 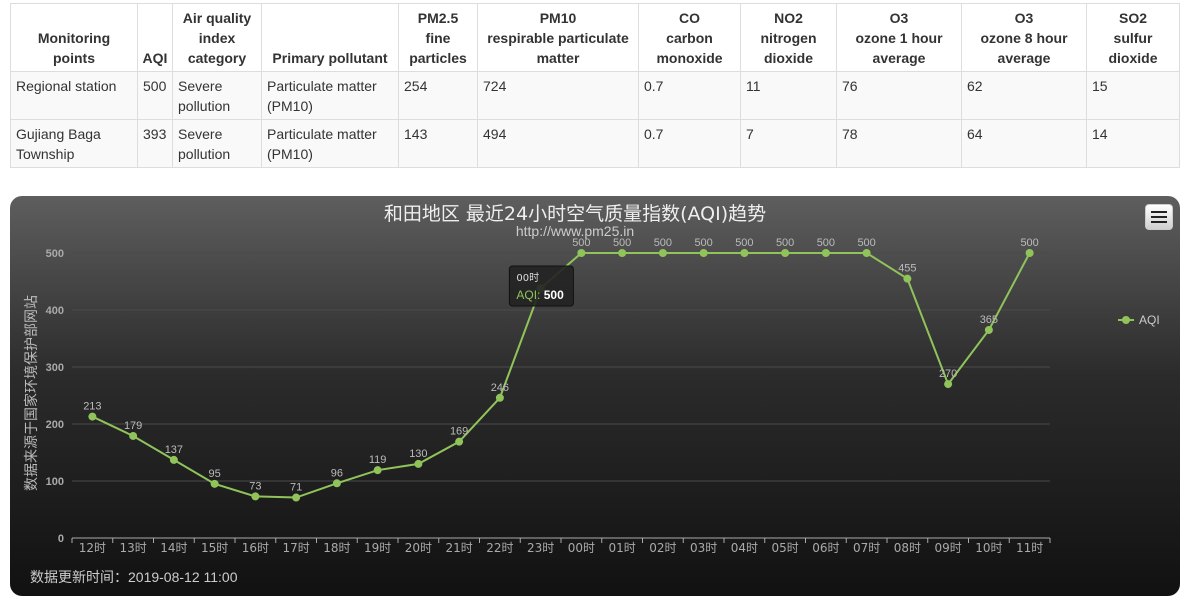 What do you see at coordinates (1149, 320) in the screenshot?
I see `legend-item-aqi: AQI` at bounding box center [1149, 320].